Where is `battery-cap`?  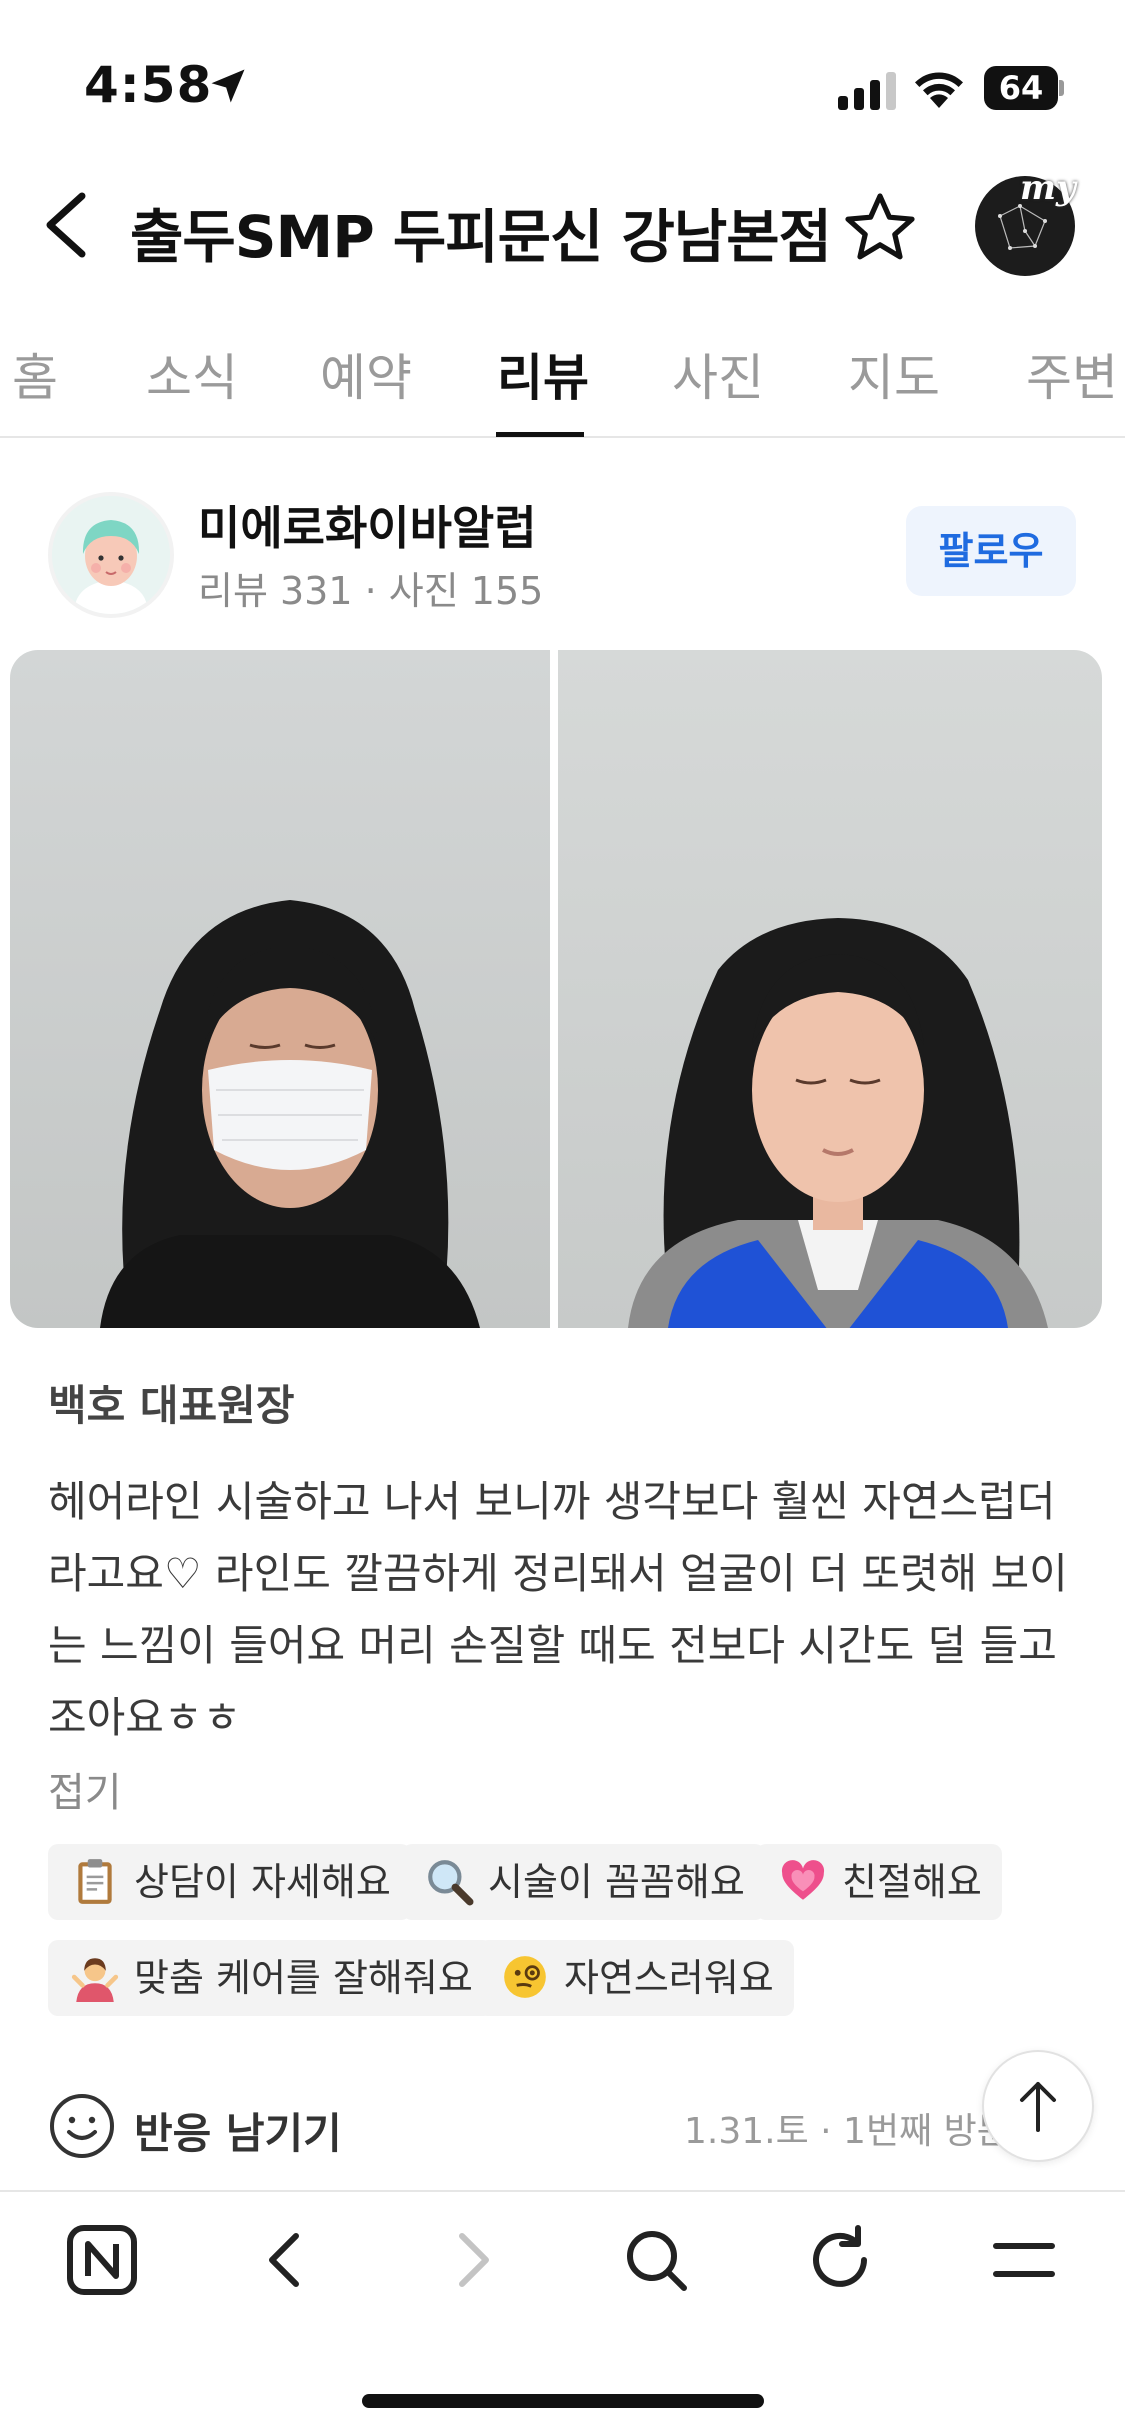 battery-cap is located at coordinates (1061, 88).